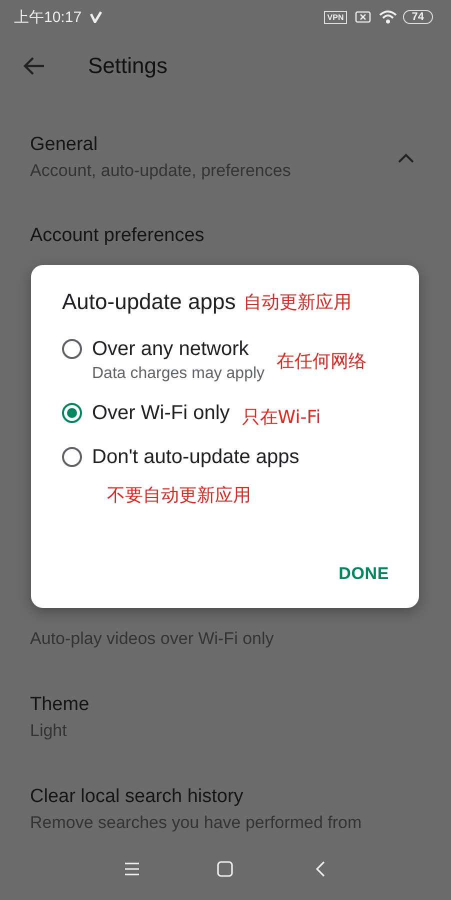 This screenshot has width=451, height=900. Describe the element at coordinates (196, 823) in the screenshot. I see `setting-subtitle: Remove searches you have performed from` at that location.